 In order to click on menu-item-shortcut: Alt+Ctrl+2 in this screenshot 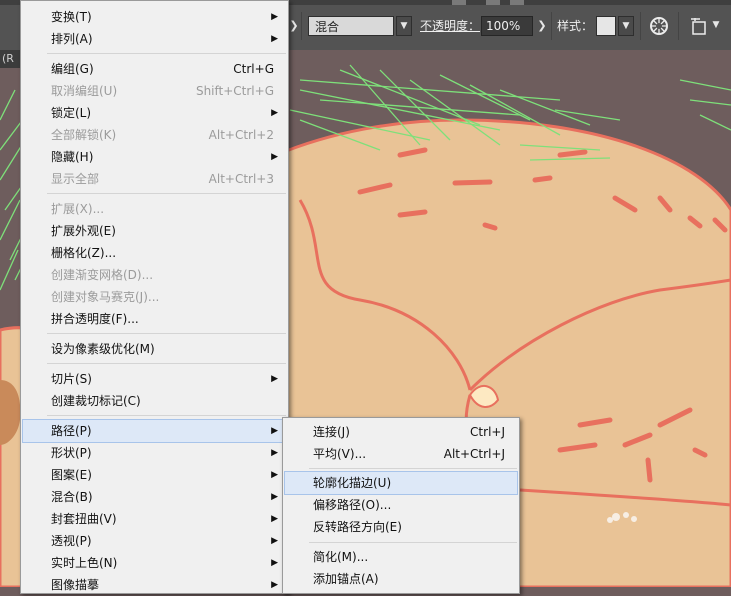, I will do `click(241, 135)`.